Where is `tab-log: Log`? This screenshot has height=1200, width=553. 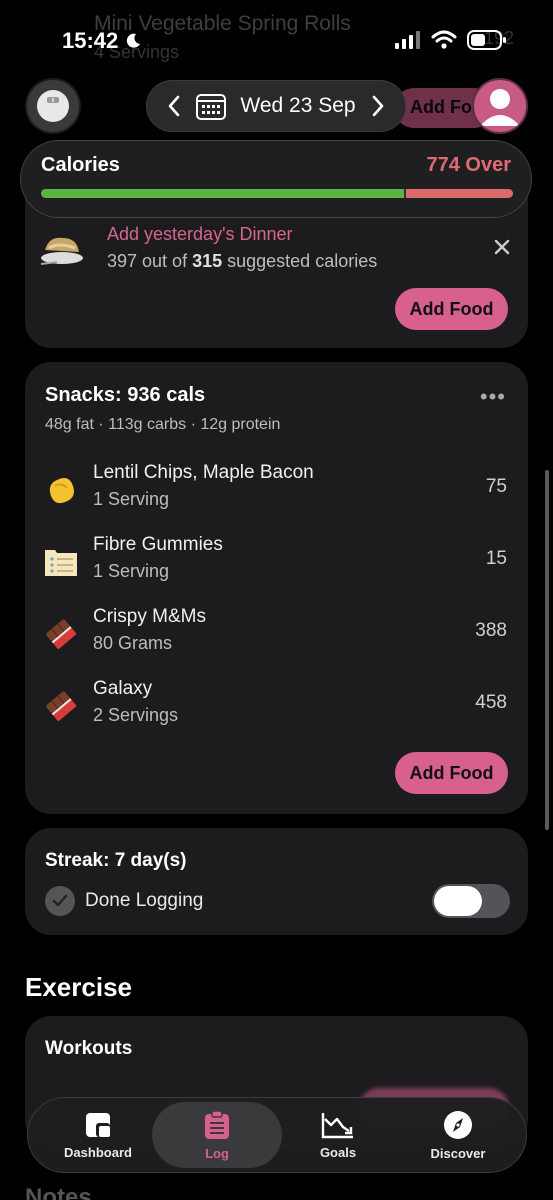
tab-log: Log is located at coordinates (217, 1135).